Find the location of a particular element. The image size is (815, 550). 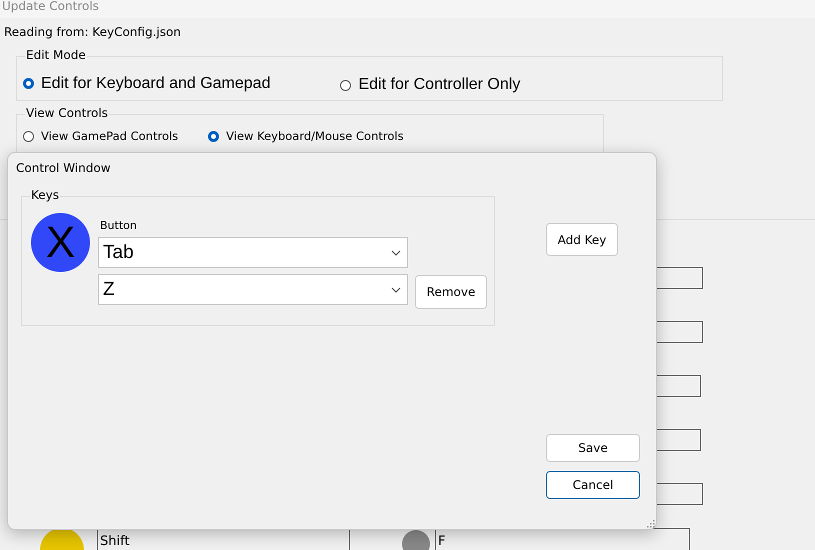

group-legend: Edit Mode is located at coordinates (56, 55).